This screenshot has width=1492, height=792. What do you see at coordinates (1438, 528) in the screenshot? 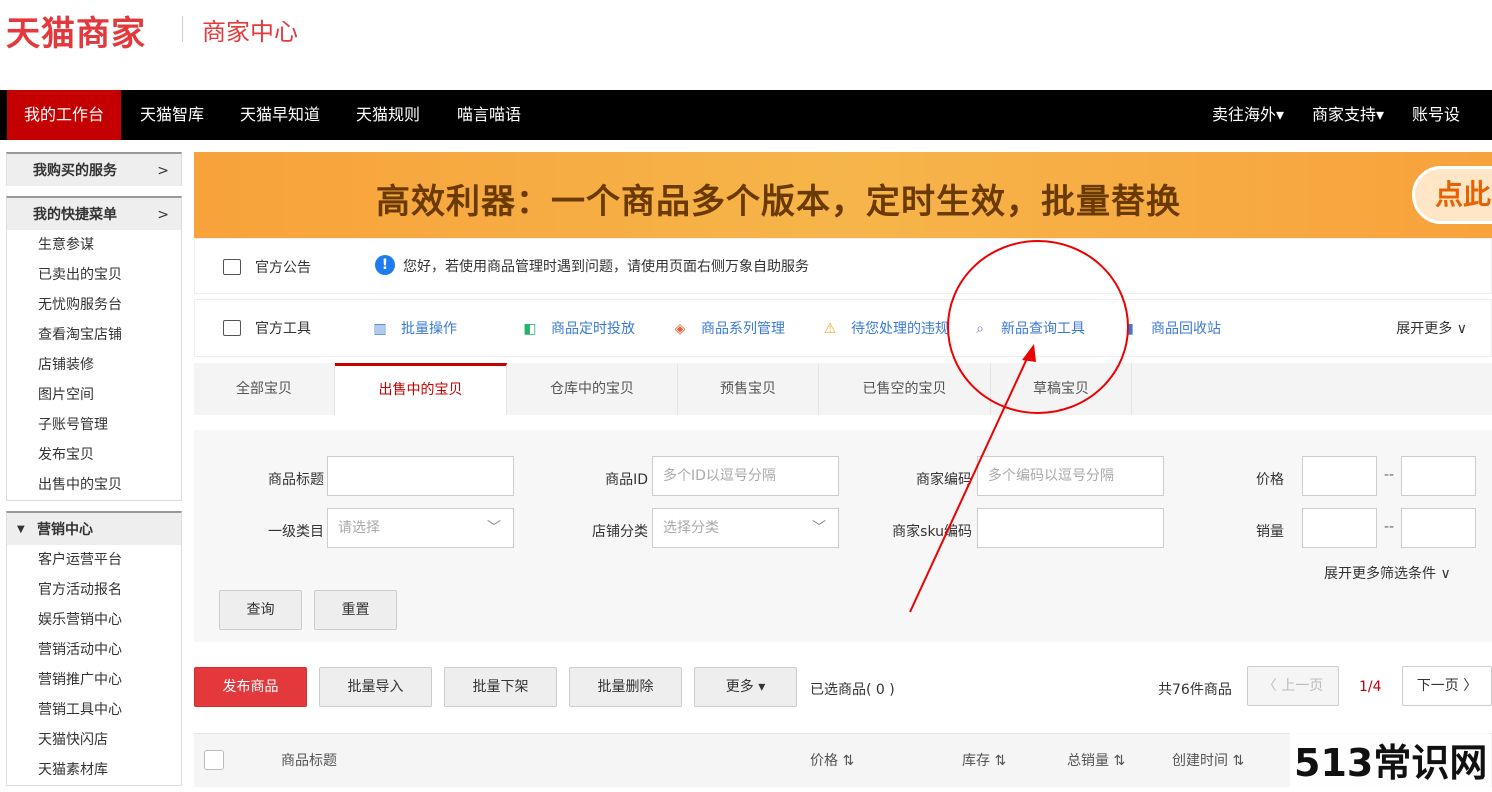
I see `sales-max-input` at bounding box center [1438, 528].